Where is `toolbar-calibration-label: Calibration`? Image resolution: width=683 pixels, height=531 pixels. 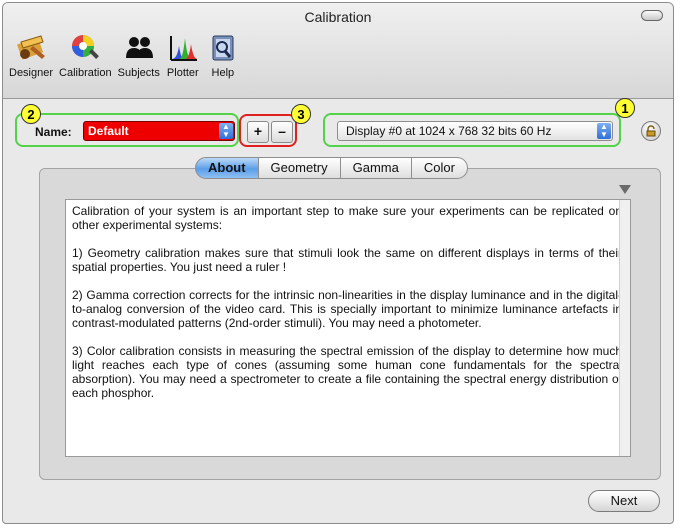
toolbar-calibration-label: Calibration is located at coordinates (85, 73).